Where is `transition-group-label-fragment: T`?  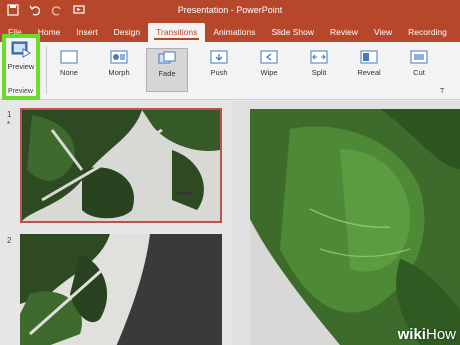 transition-group-label-fragment: T is located at coordinates (442, 91).